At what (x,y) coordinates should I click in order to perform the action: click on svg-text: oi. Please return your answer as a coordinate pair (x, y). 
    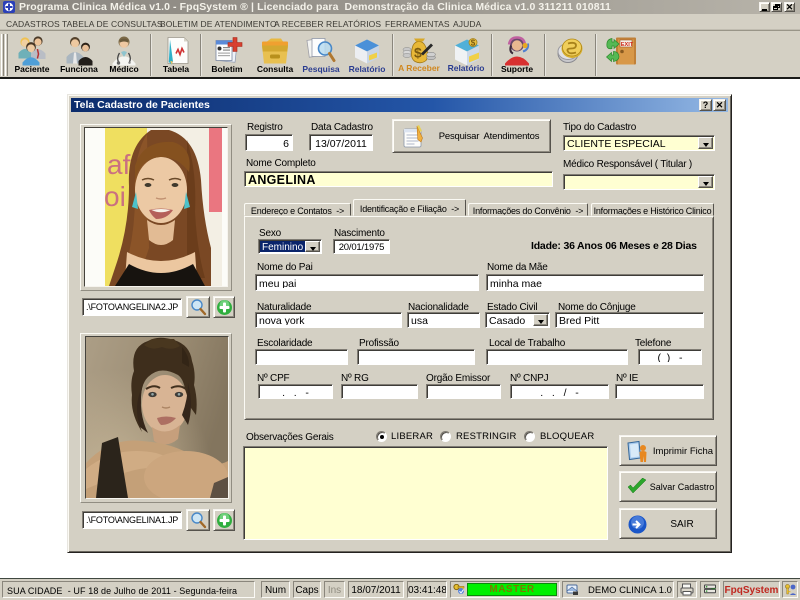
    Looking at the image, I should click on (115, 196).